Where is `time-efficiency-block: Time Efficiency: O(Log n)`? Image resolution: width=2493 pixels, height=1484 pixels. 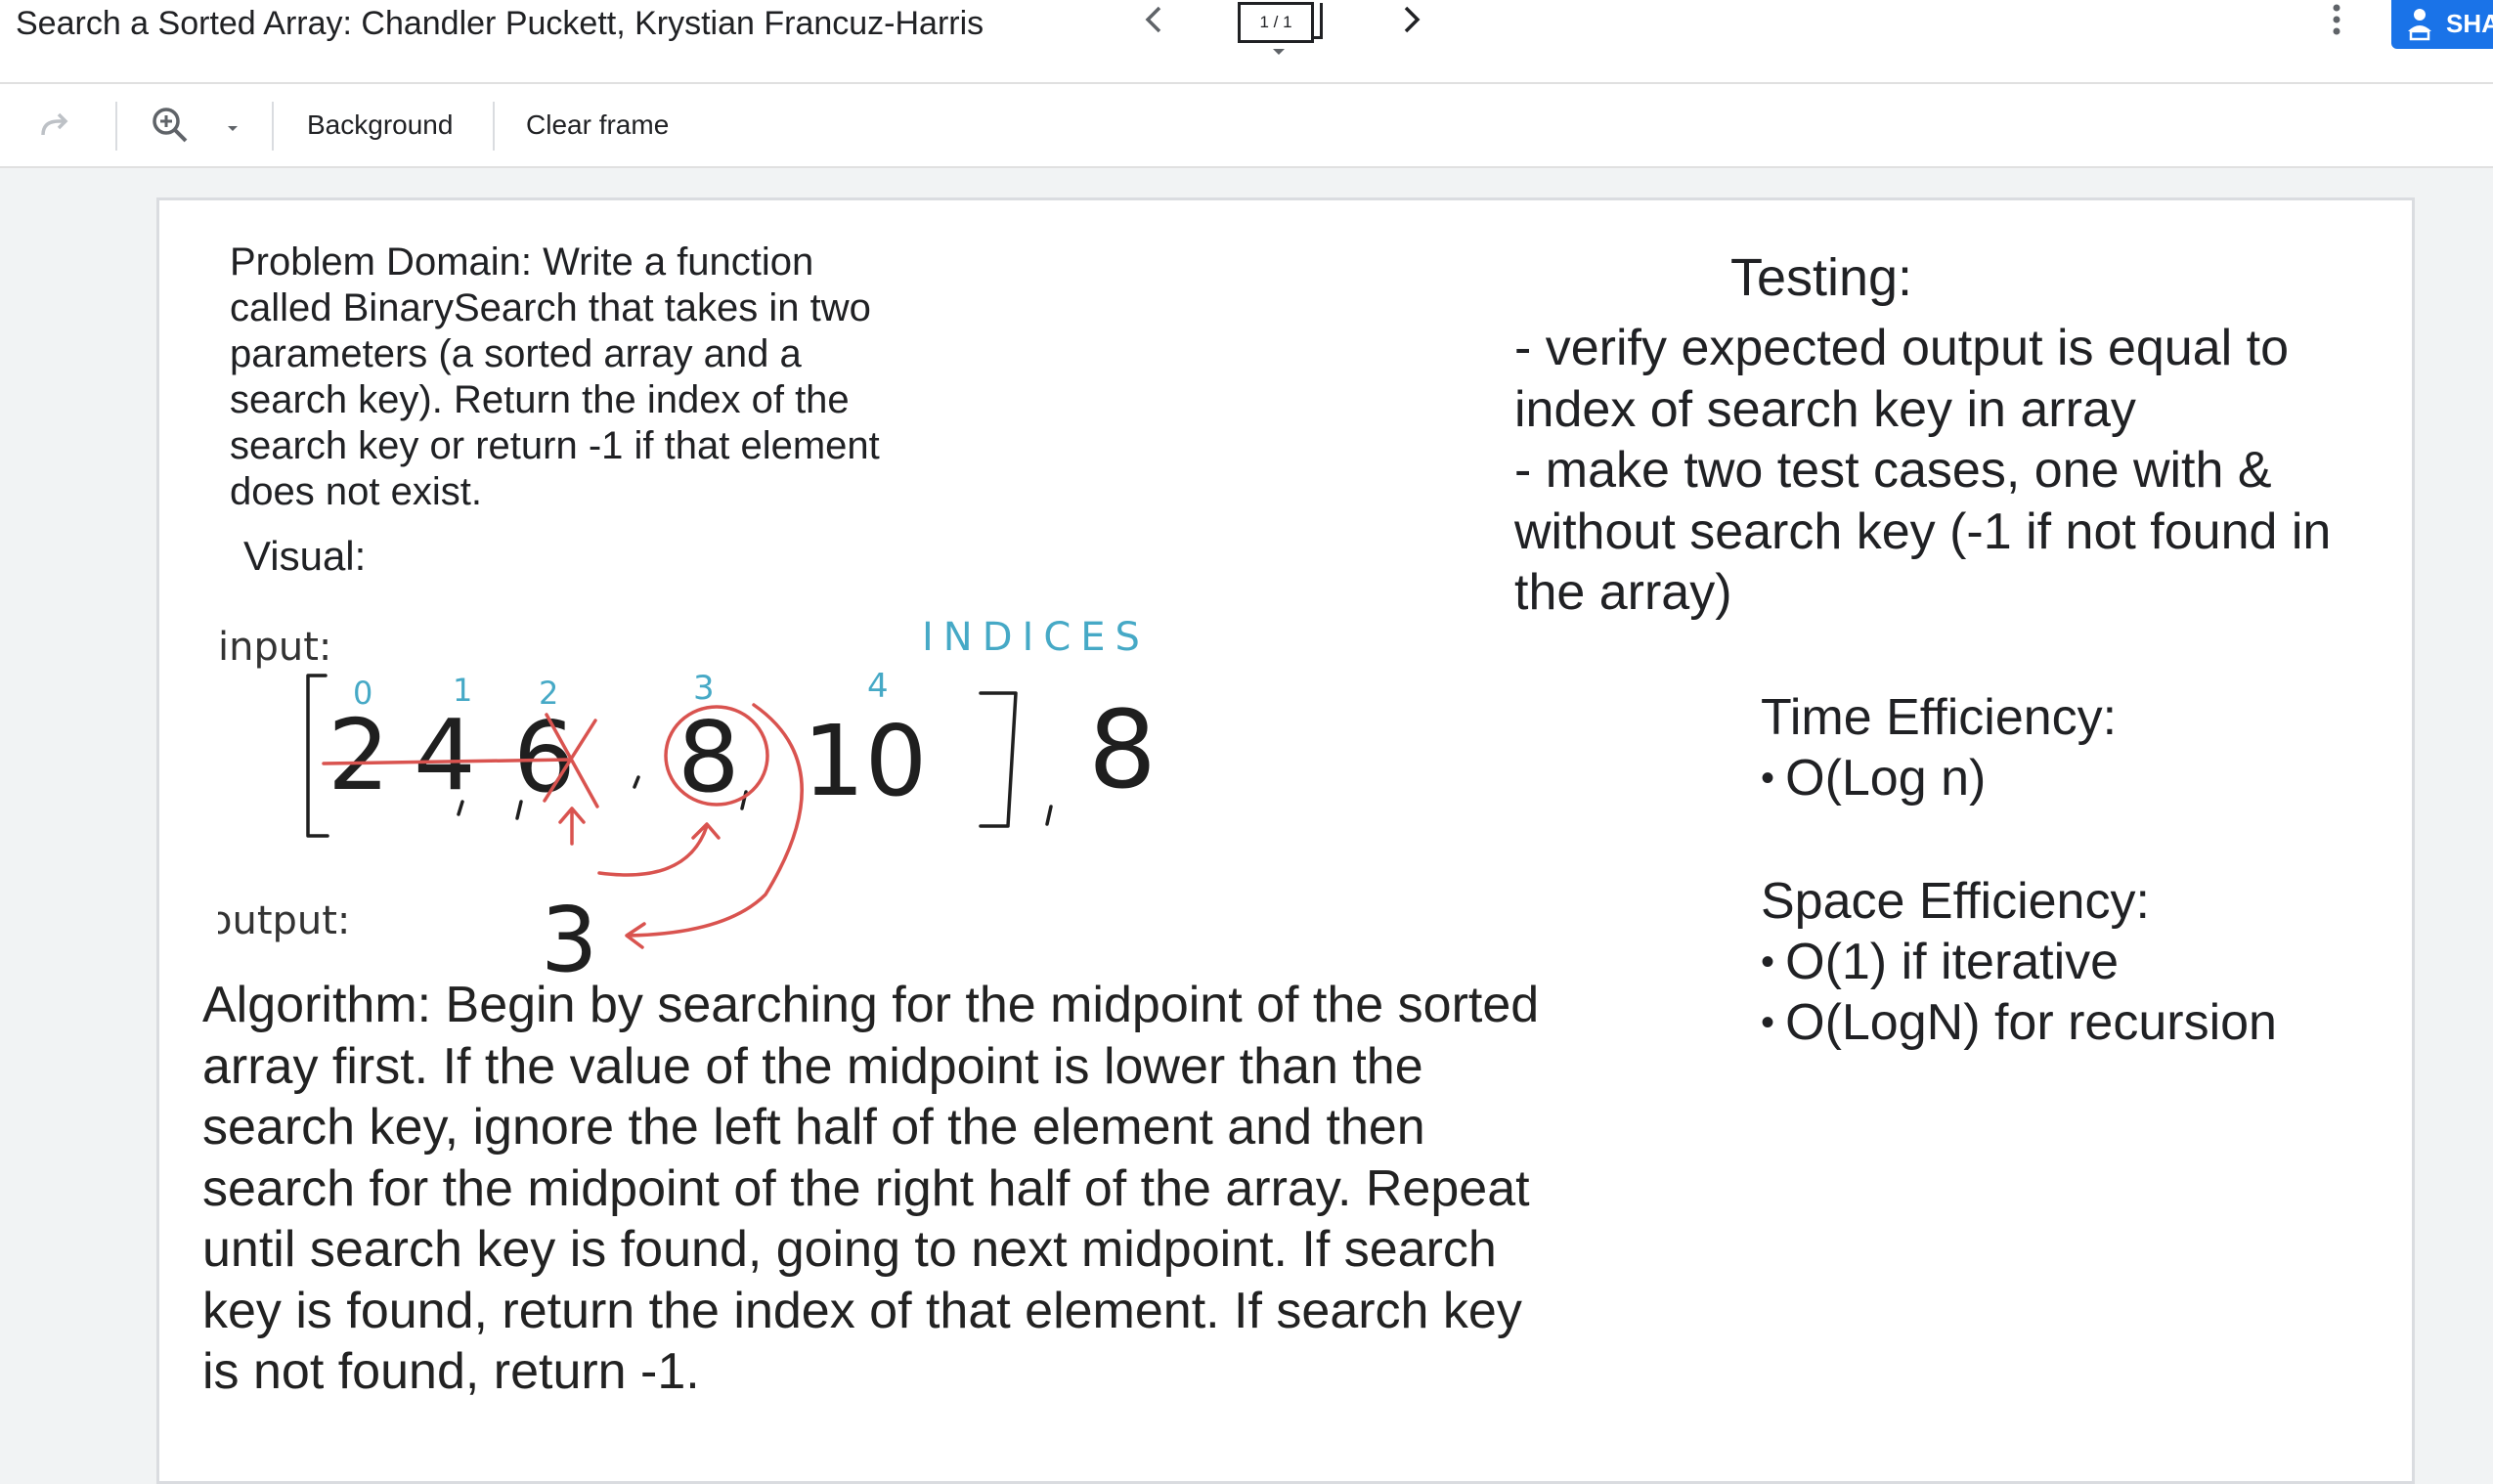 time-efficiency-block: Time Efficiency: O(Log n) is located at coordinates (2086, 747).